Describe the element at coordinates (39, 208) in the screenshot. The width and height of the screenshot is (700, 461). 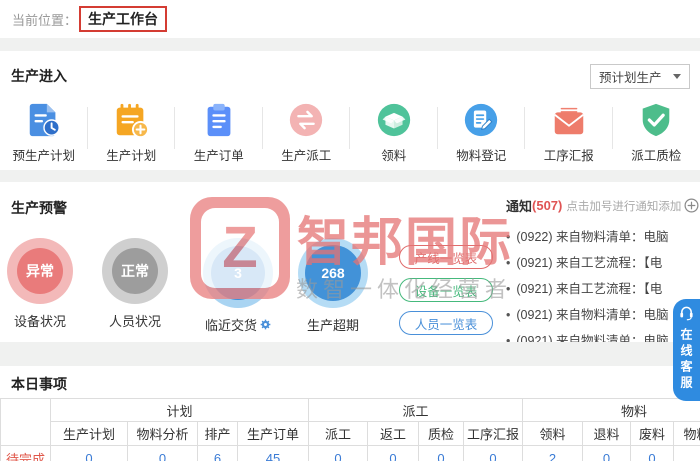
I see `warning-section-title: 生产预警` at that location.